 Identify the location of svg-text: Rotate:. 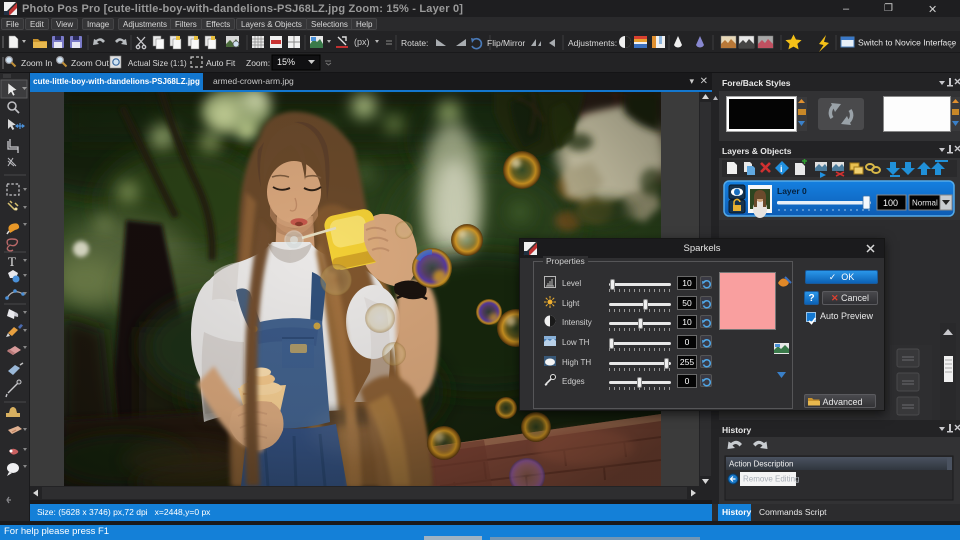
(414, 43).